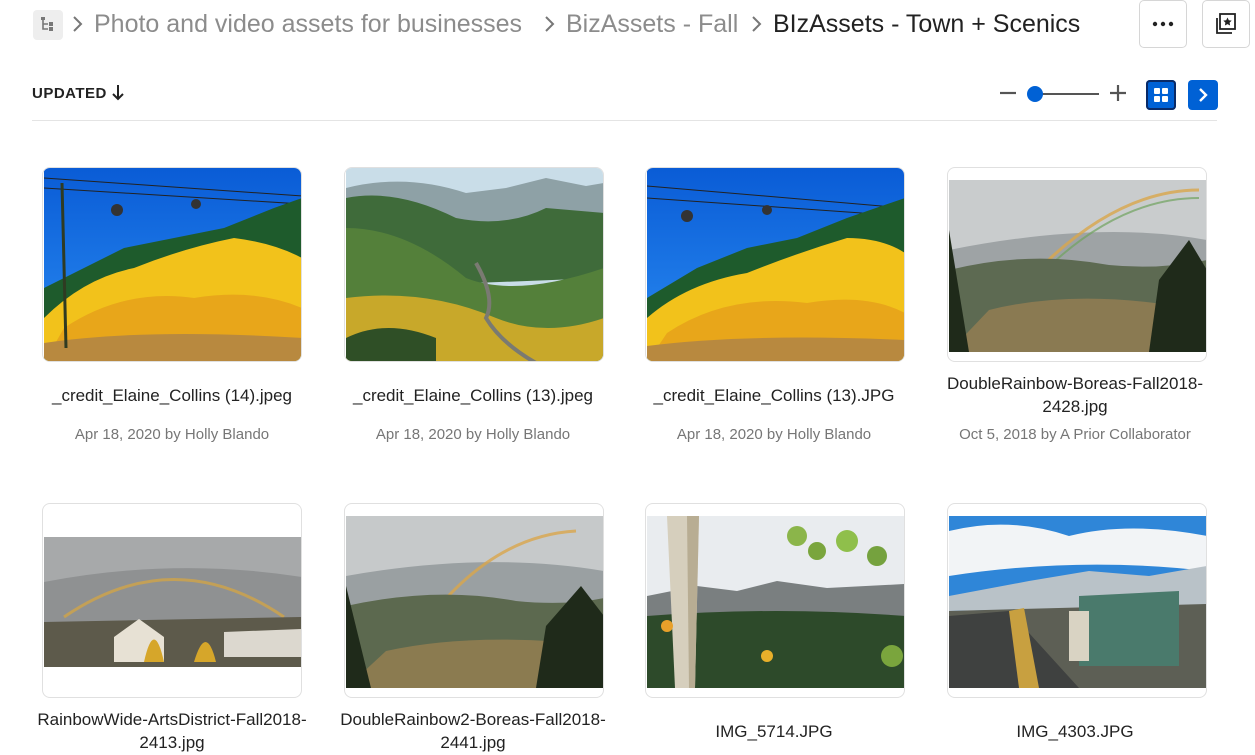  What do you see at coordinates (652, 24) in the screenshot?
I see `breadcrumb-item: BizAssets - Fall` at bounding box center [652, 24].